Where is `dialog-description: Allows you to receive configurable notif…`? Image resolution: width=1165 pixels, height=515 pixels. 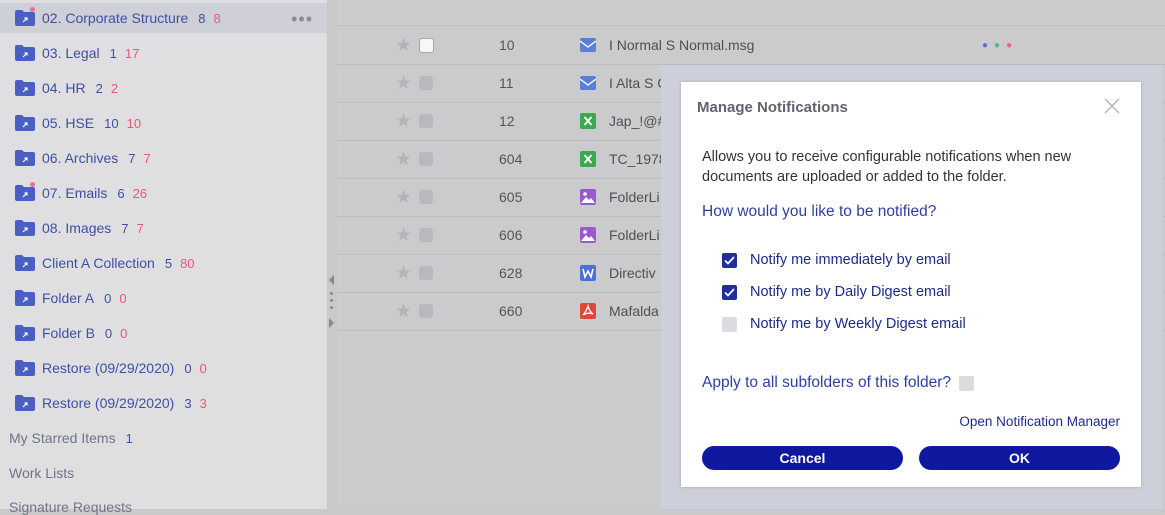
dialog-description: Allows you to receive configurable notif… is located at coordinates (887, 167).